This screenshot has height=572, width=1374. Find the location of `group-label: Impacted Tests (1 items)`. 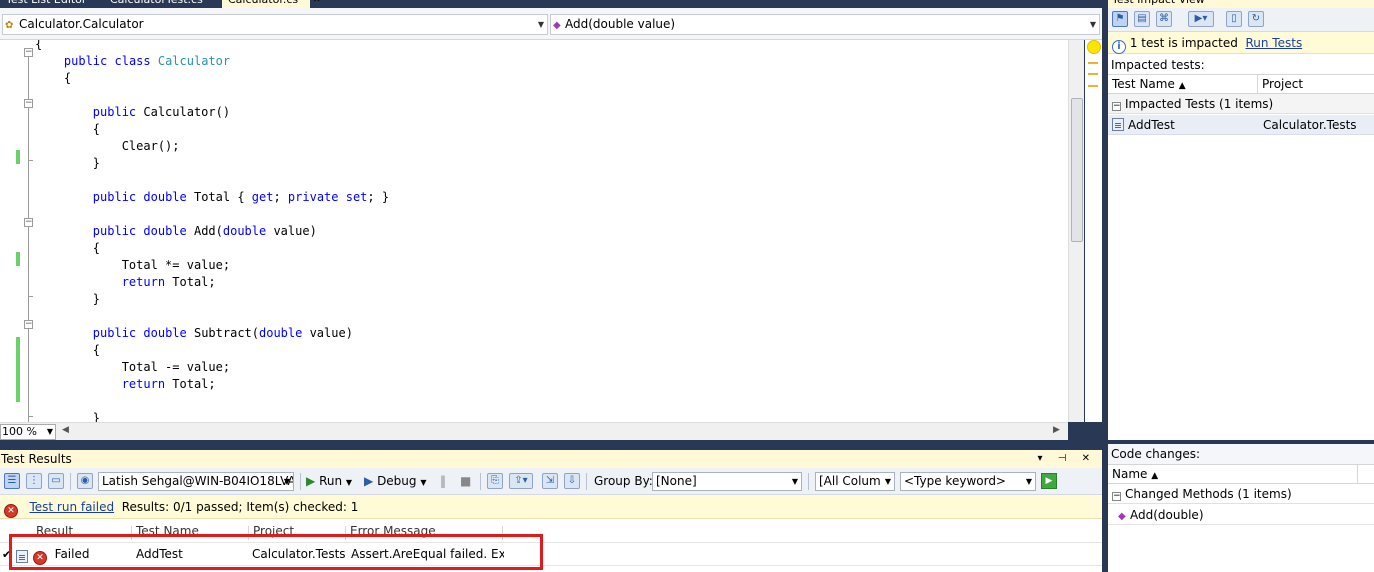

group-label: Impacted Tests (1 items) is located at coordinates (1199, 104).